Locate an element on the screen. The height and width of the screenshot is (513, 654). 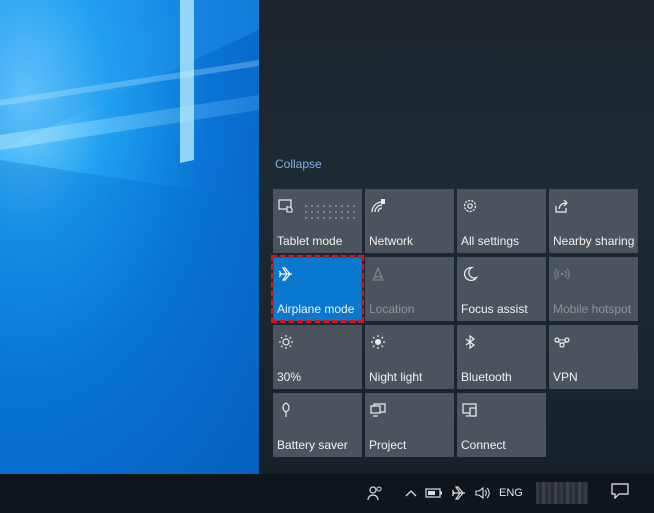
tile-label: Connect is located at coordinates (483, 445).